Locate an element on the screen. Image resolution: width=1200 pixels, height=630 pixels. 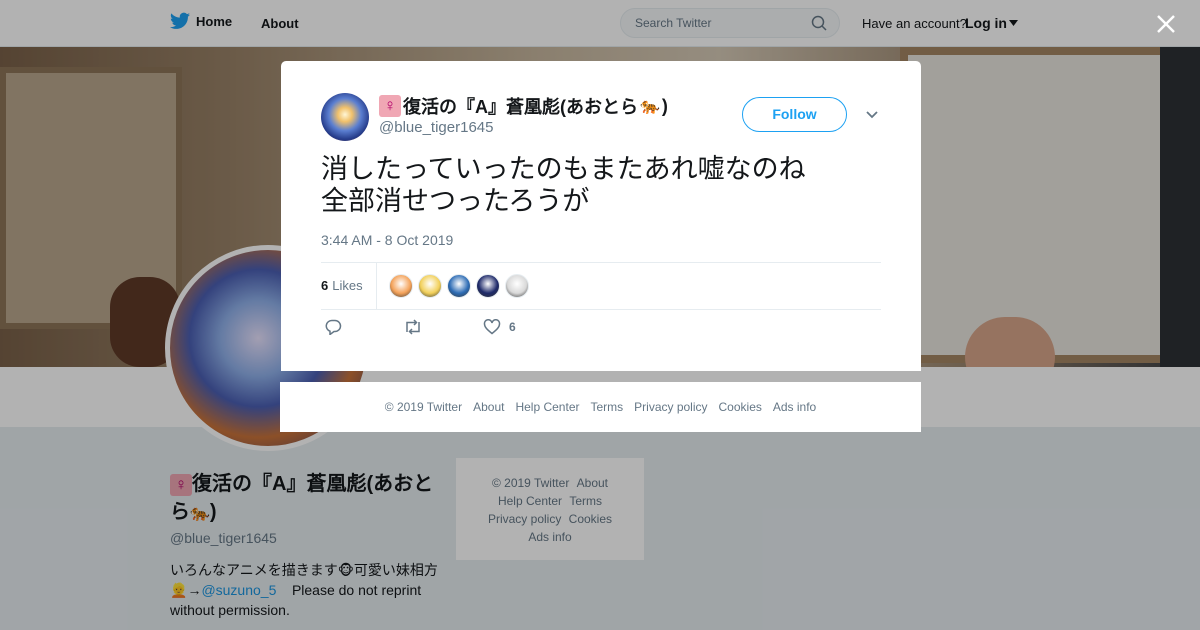
like-button: 6 is located at coordinates (499, 327).